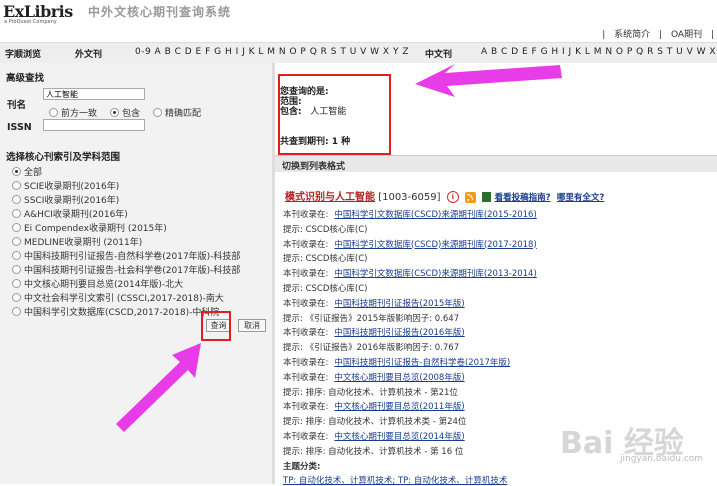  I want to click on scope-option: A&HCI收录期刊(2016年), so click(70, 213).